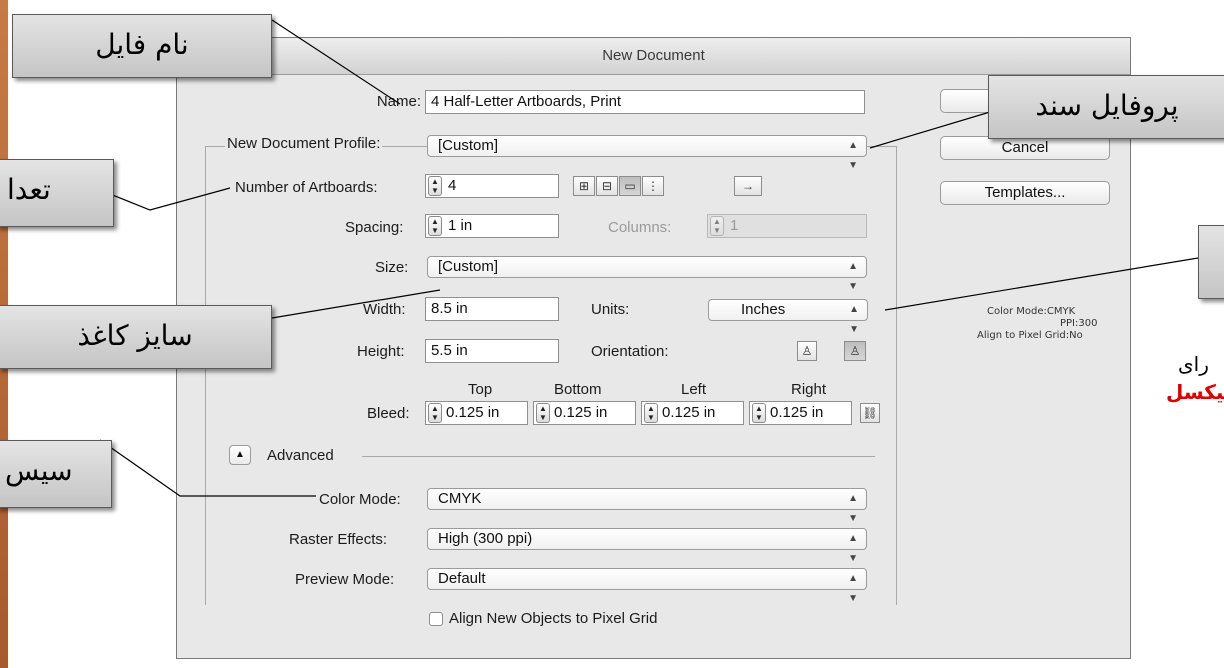 This screenshot has height=668, width=1224. Describe the element at coordinates (336, 62) in the screenshot. I see `leader-file-name` at that location.